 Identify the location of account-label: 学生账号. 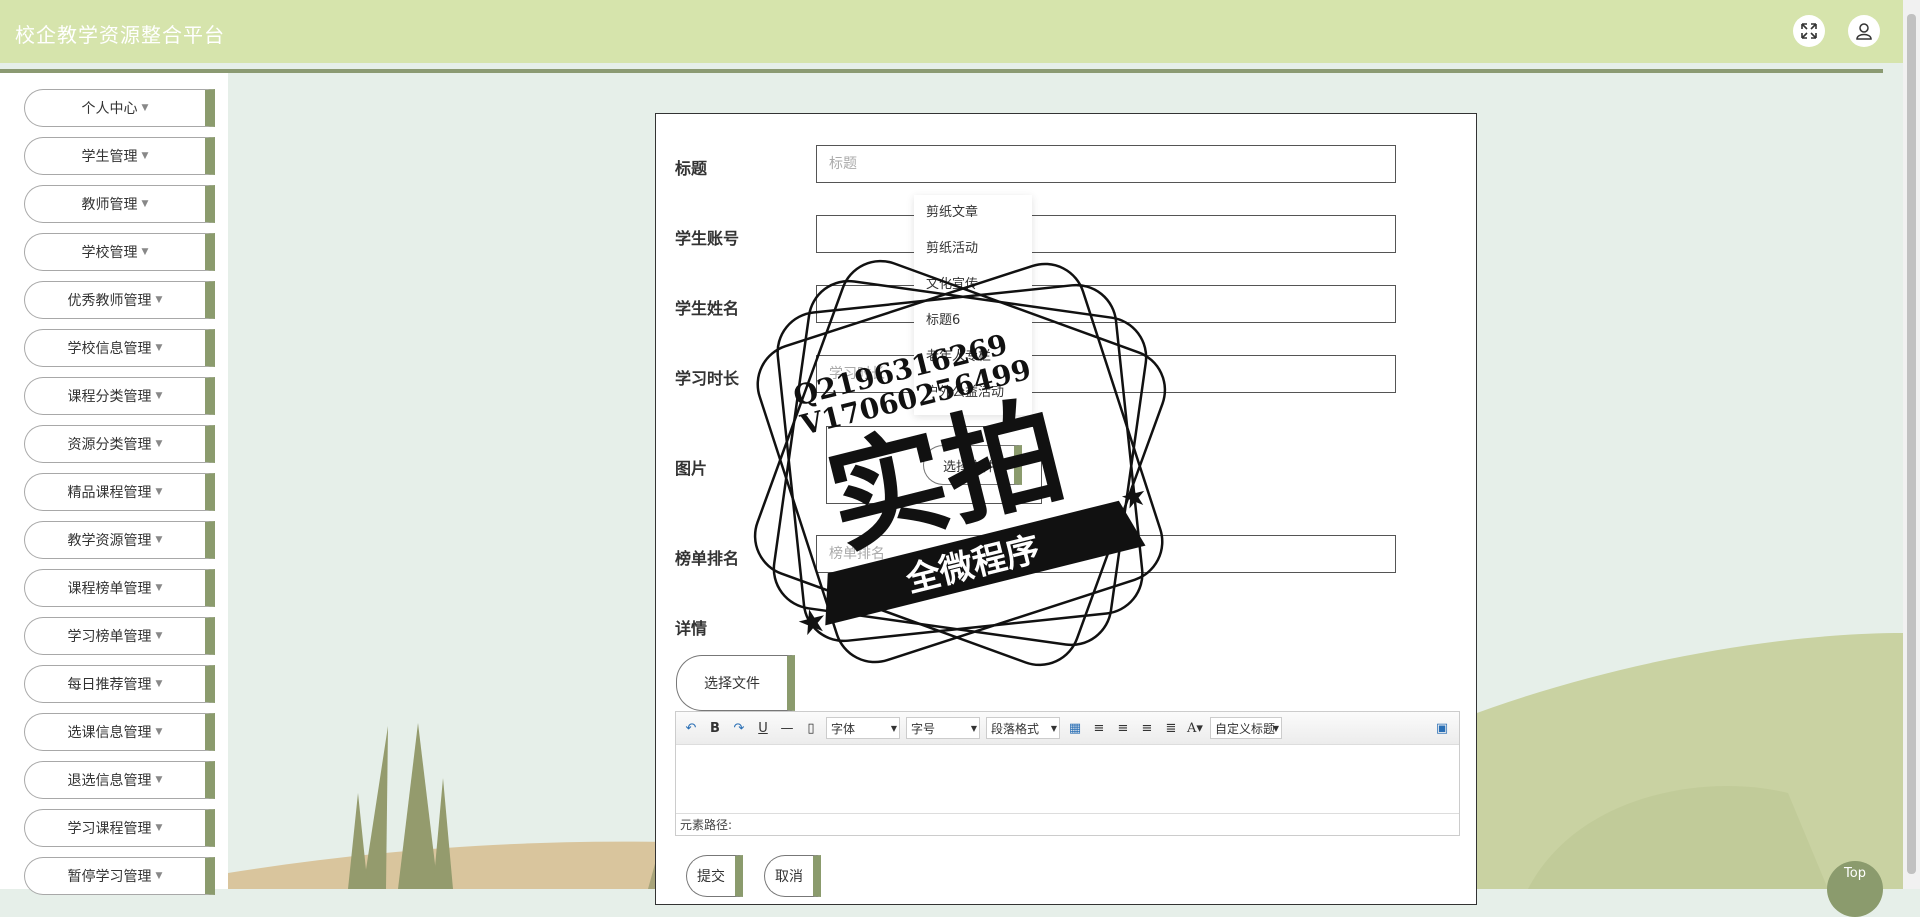
(707, 238).